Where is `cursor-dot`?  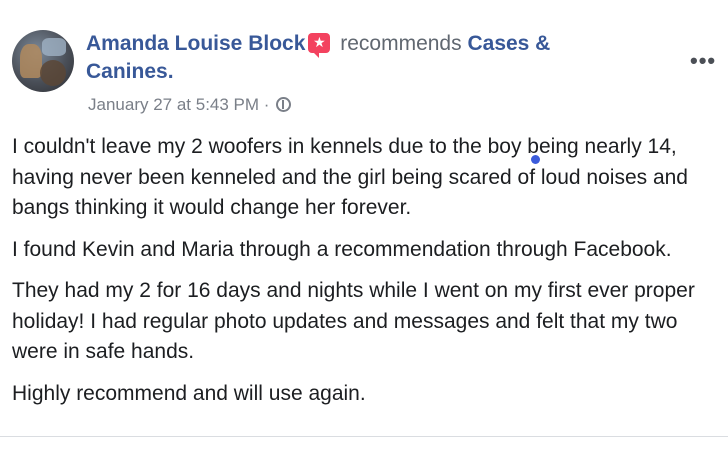 cursor-dot is located at coordinates (535, 159).